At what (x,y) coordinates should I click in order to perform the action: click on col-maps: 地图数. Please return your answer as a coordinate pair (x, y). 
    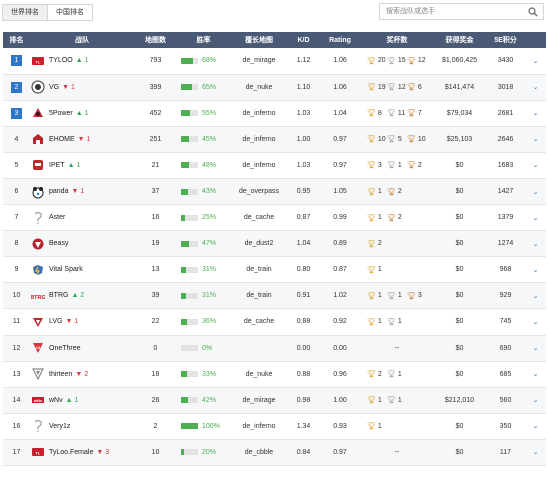
    Looking at the image, I should click on (155, 40).